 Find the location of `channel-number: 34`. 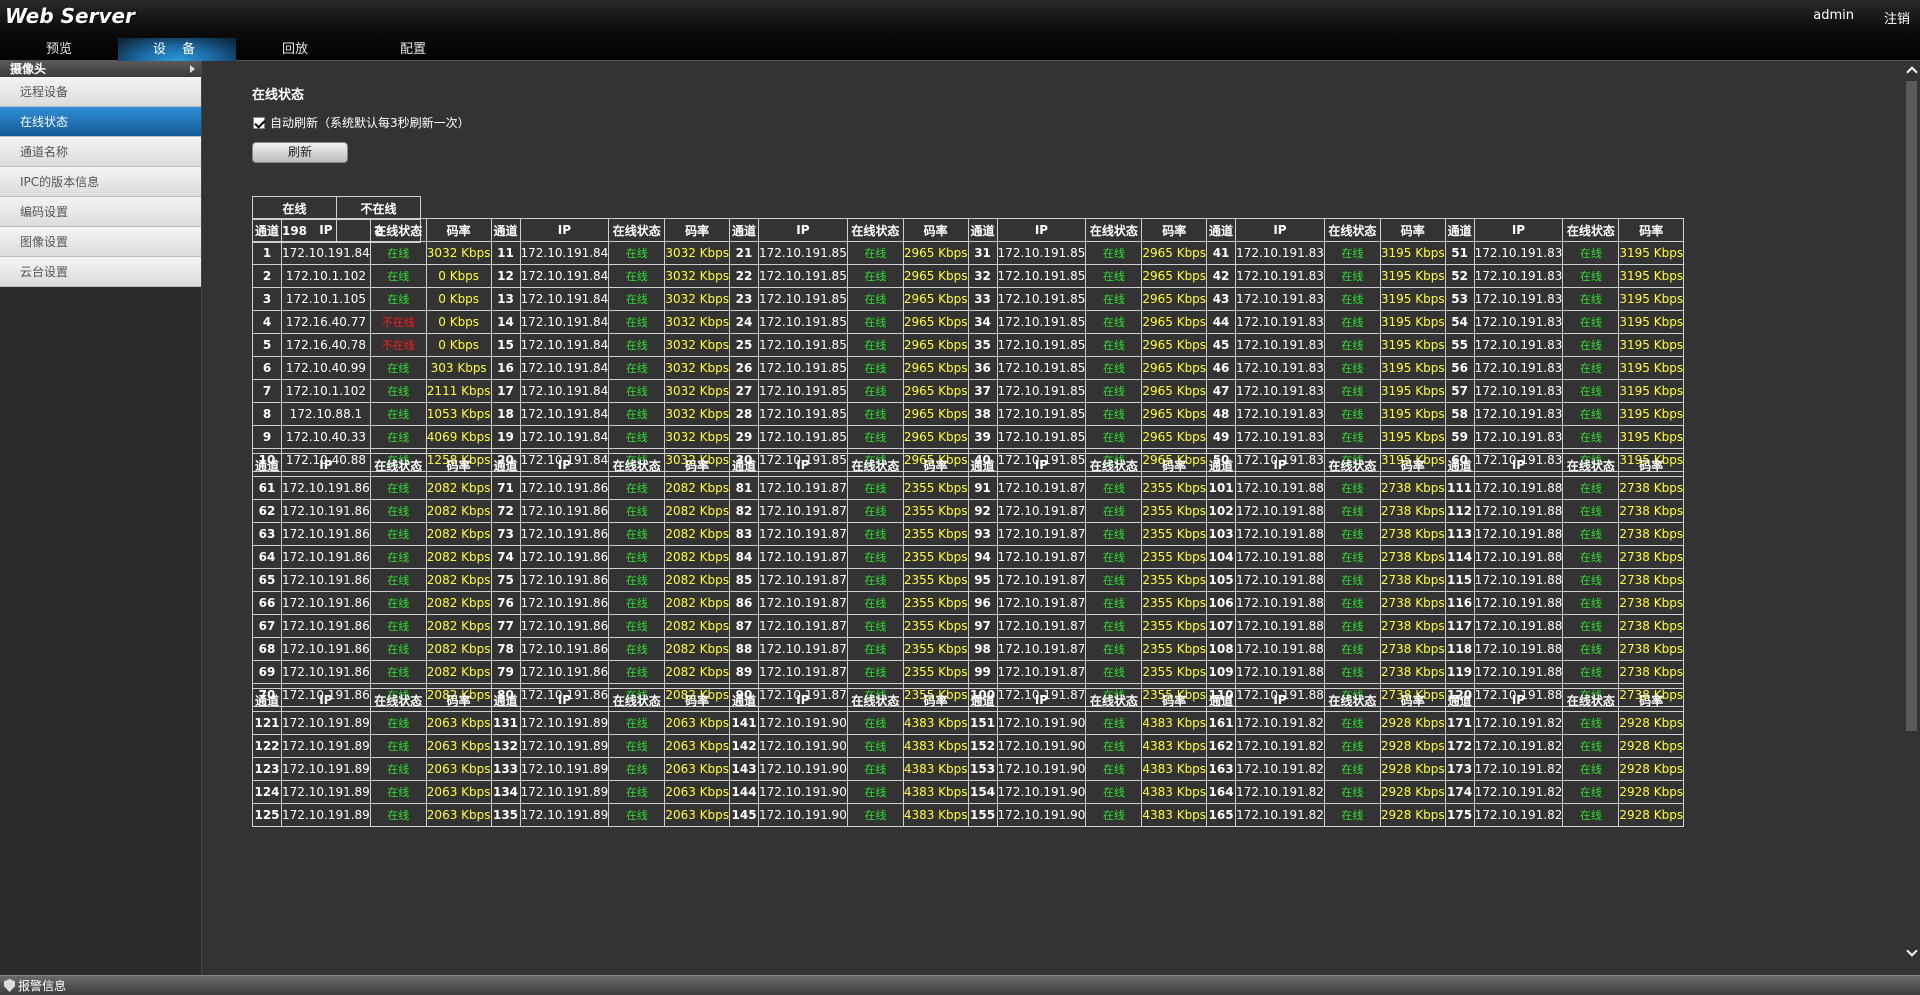

channel-number: 34 is located at coordinates (982, 322).